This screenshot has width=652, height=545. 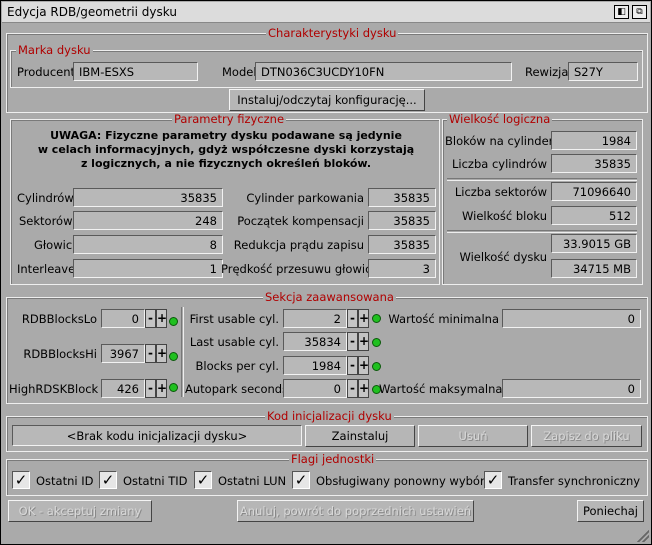 I want to click on first-usable-increment-button: +, so click(x=363, y=318).